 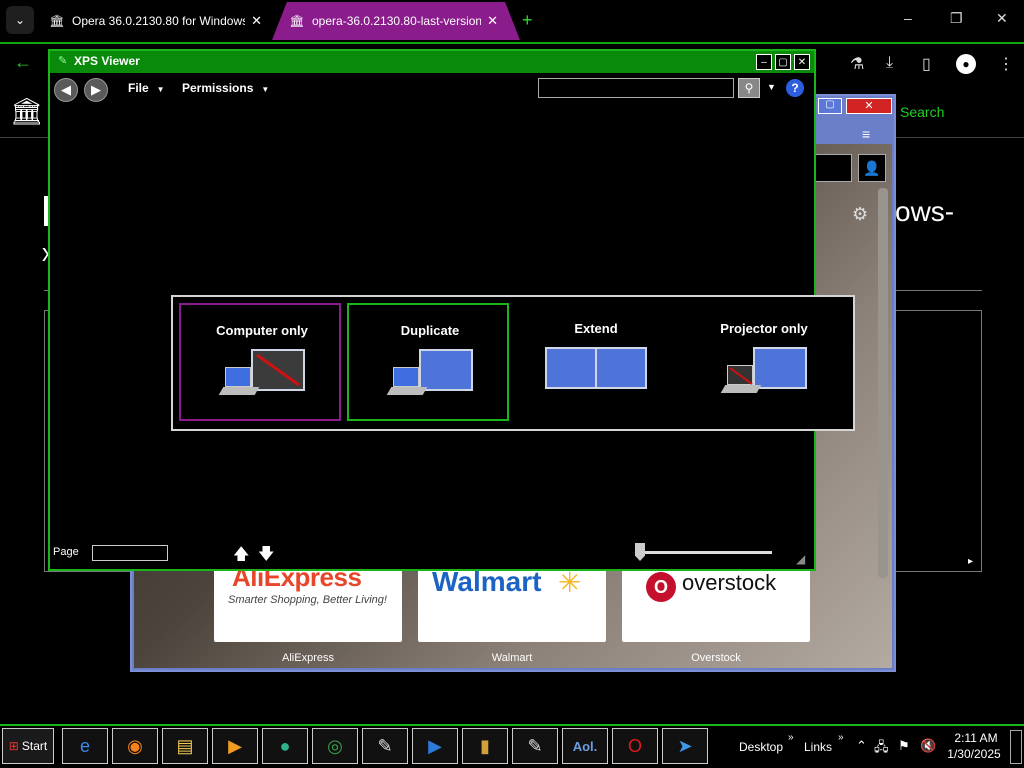 What do you see at coordinates (66, 90) in the screenshot?
I see `xps-back-button: ◀` at bounding box center [66, 90].